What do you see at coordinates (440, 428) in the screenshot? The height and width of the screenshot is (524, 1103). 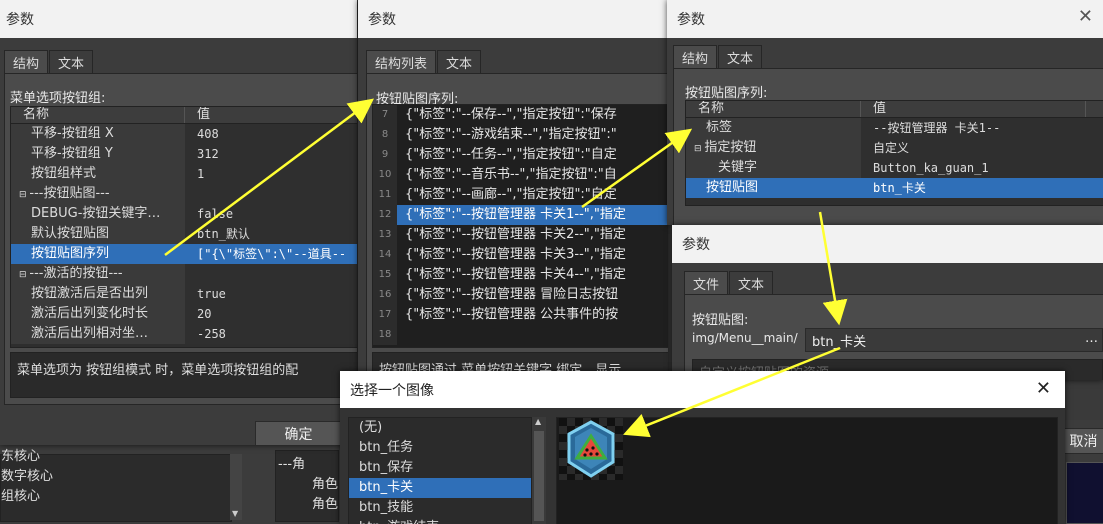 I see `image-list-item: (无)` at bounding box center [440, 428].